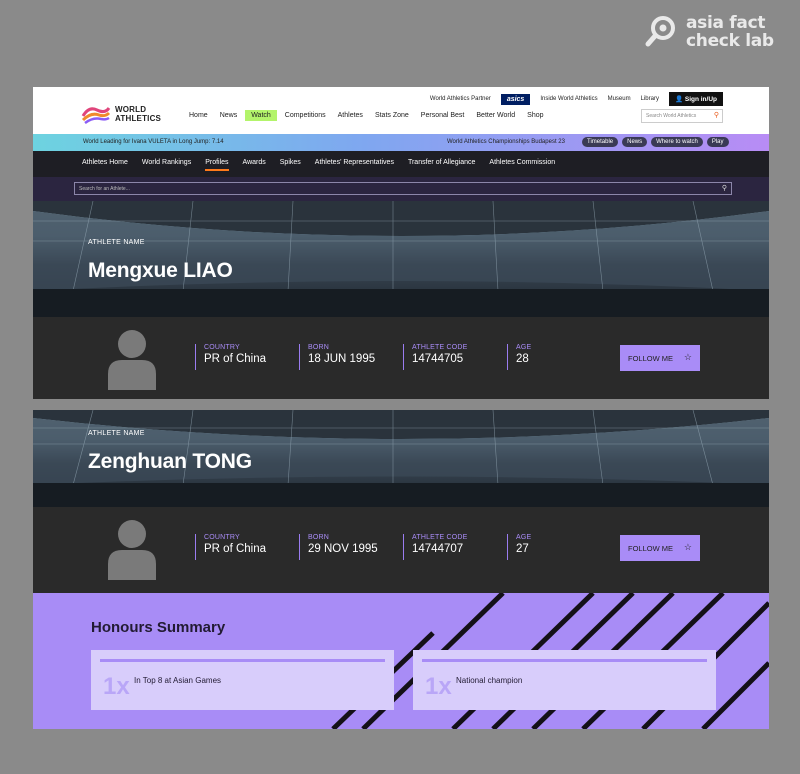  I want to click on athlete-code-field: ATHLETE CODE 14744705, so click(455, 357).